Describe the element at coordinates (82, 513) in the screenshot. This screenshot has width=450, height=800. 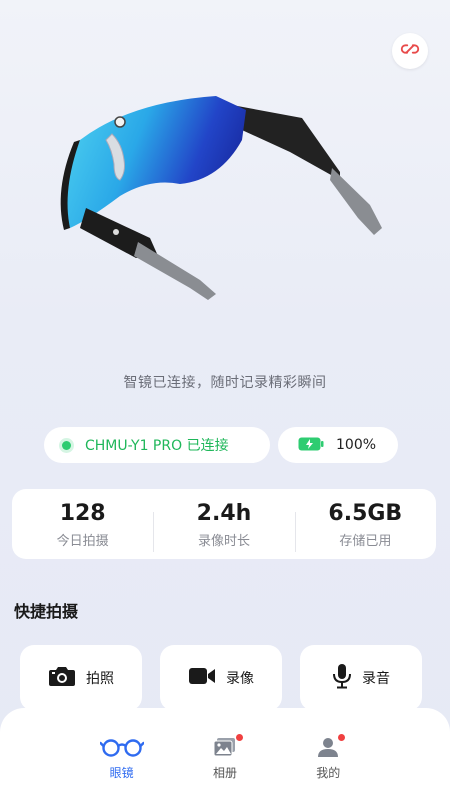
I see `stat-value: 128` at that location.